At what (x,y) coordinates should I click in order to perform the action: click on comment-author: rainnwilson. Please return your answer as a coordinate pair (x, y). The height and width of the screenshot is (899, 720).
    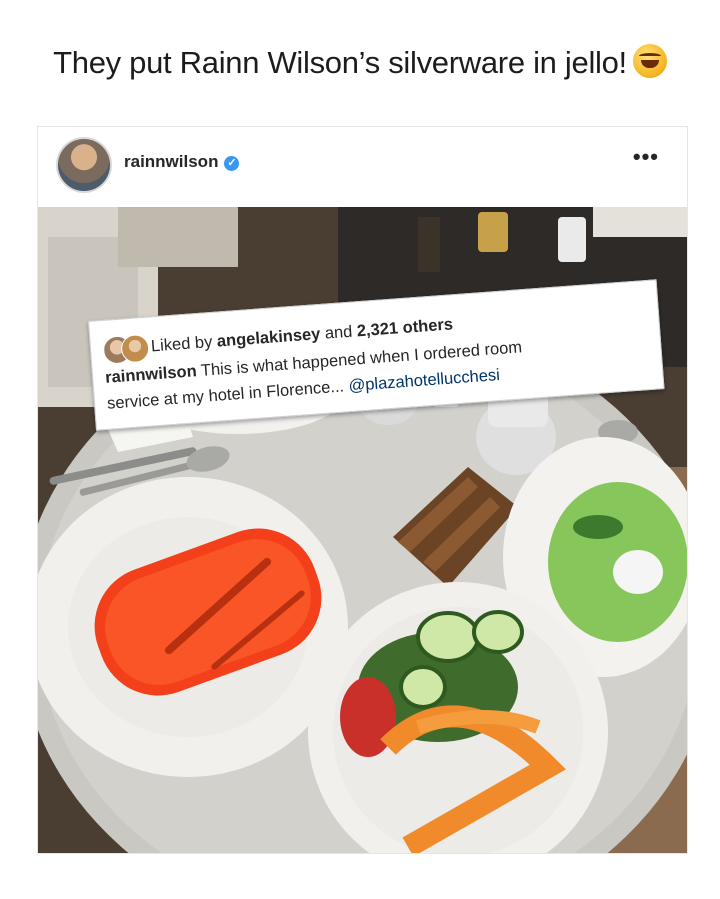
    Looking at the image, I should click on (151, 374).